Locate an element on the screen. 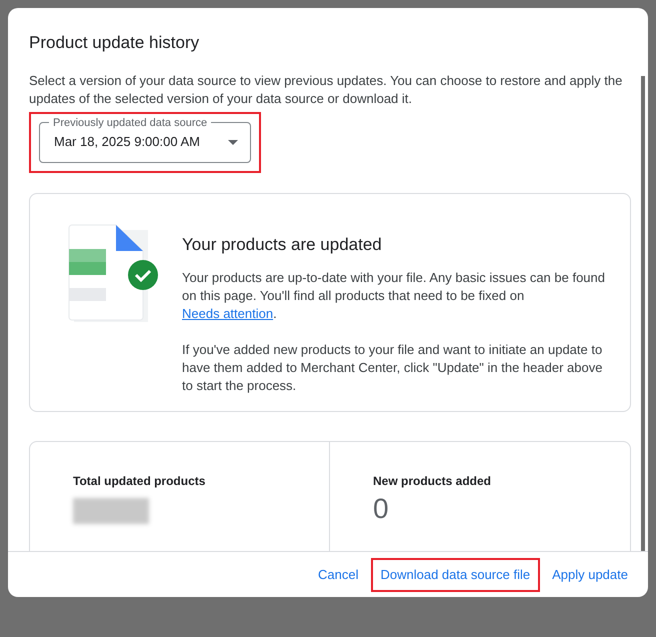 Image resolution: width=656 pixels, height=637 pixels. select-value: Mar 18, 2025 9:00:00 AM is located at coordinates (127, 142).